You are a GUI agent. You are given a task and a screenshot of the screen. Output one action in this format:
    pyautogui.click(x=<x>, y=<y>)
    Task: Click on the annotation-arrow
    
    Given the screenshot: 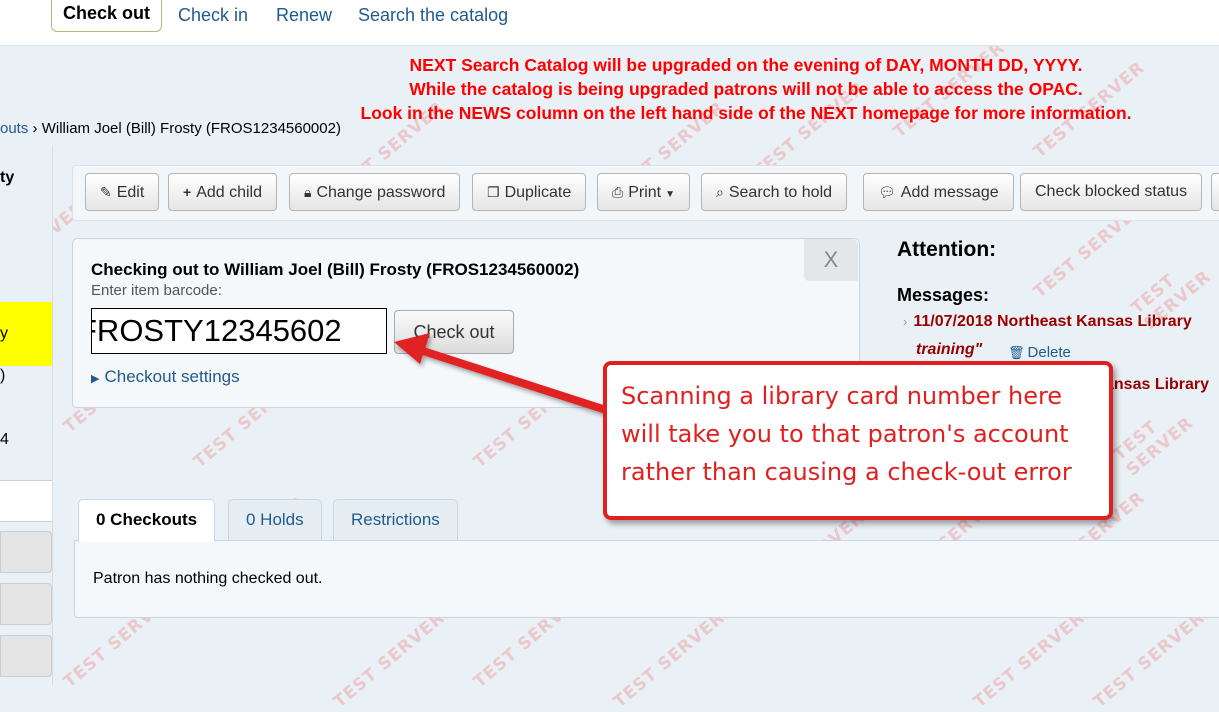 What is the action you would take?
    pyautogui.click(x=502, y=373)
    